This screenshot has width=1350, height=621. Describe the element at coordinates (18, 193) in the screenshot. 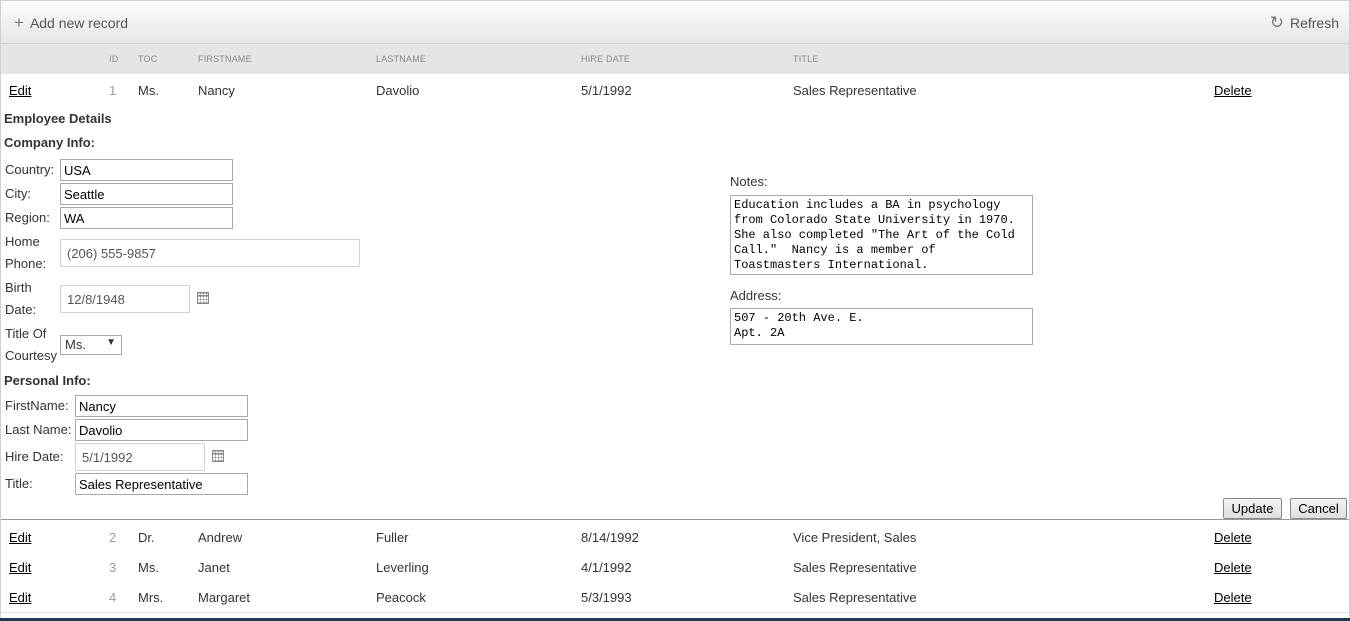

I see `city-label: City:` at that location.